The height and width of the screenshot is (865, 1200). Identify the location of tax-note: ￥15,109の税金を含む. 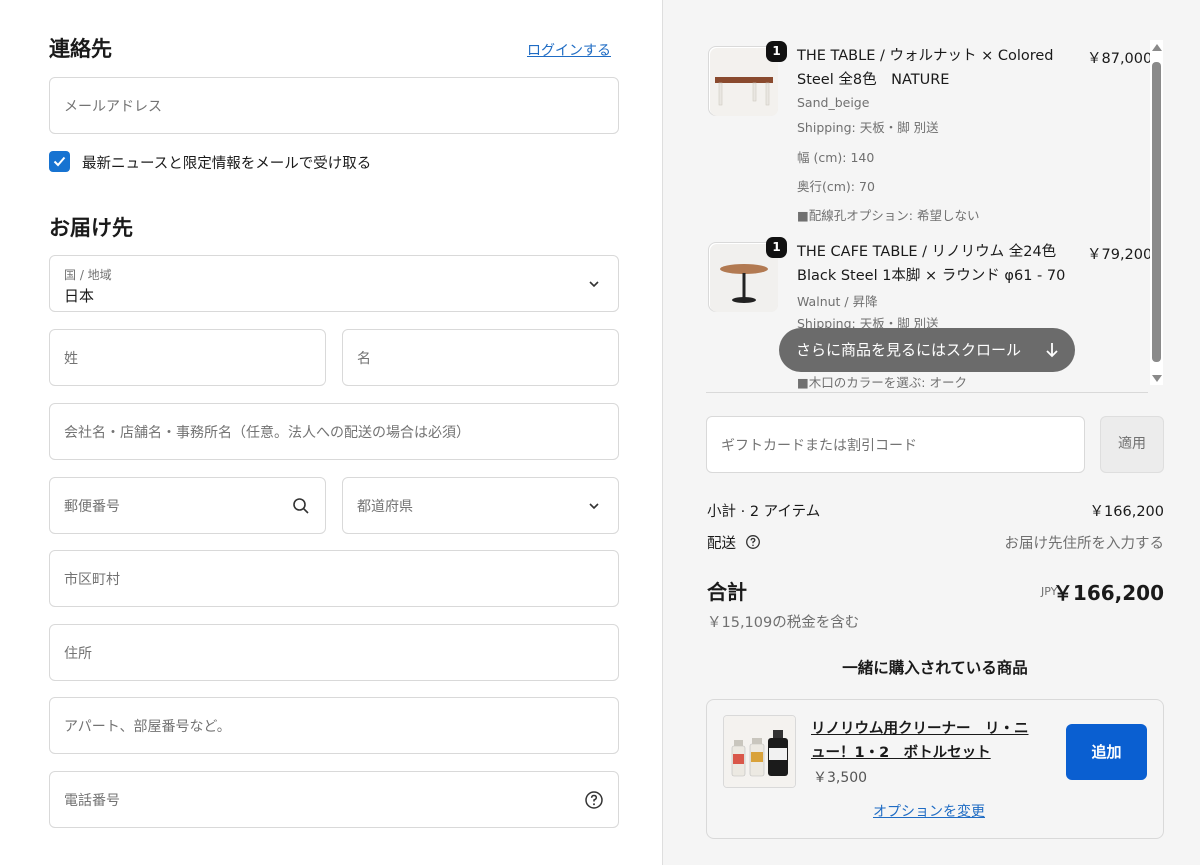
(783, 623).